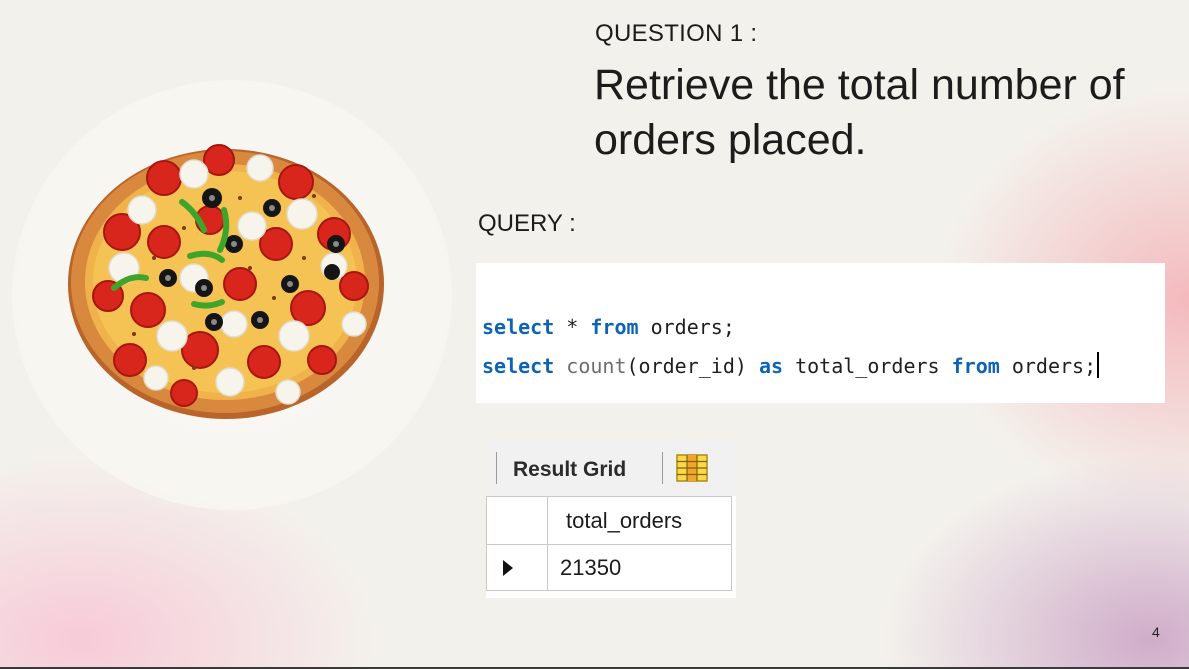 This screenshot has width=1189, height=669. I want to click on result-grid-tab: Result Grid, so click(569, 470).